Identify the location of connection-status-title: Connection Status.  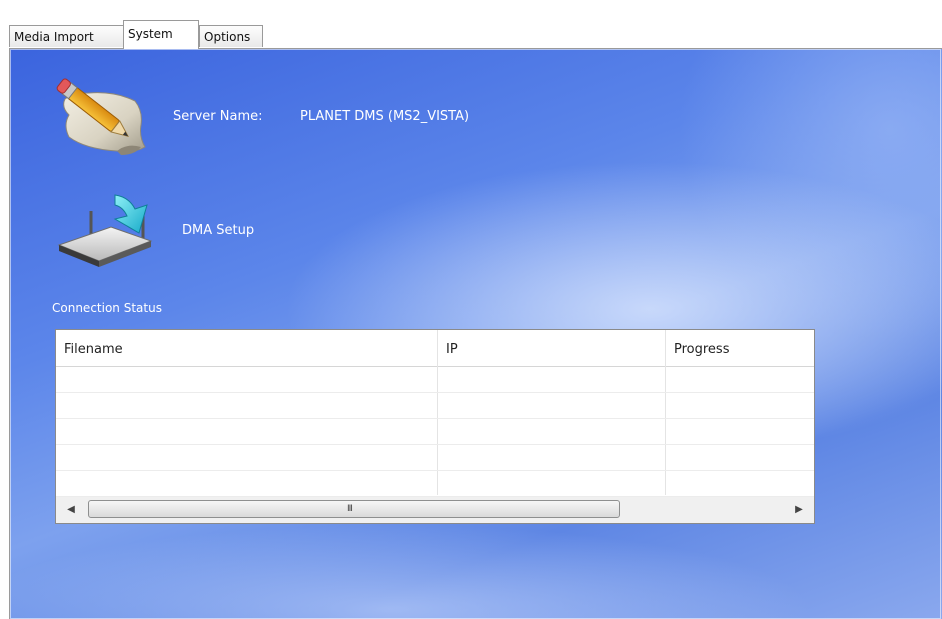
(107, 308).